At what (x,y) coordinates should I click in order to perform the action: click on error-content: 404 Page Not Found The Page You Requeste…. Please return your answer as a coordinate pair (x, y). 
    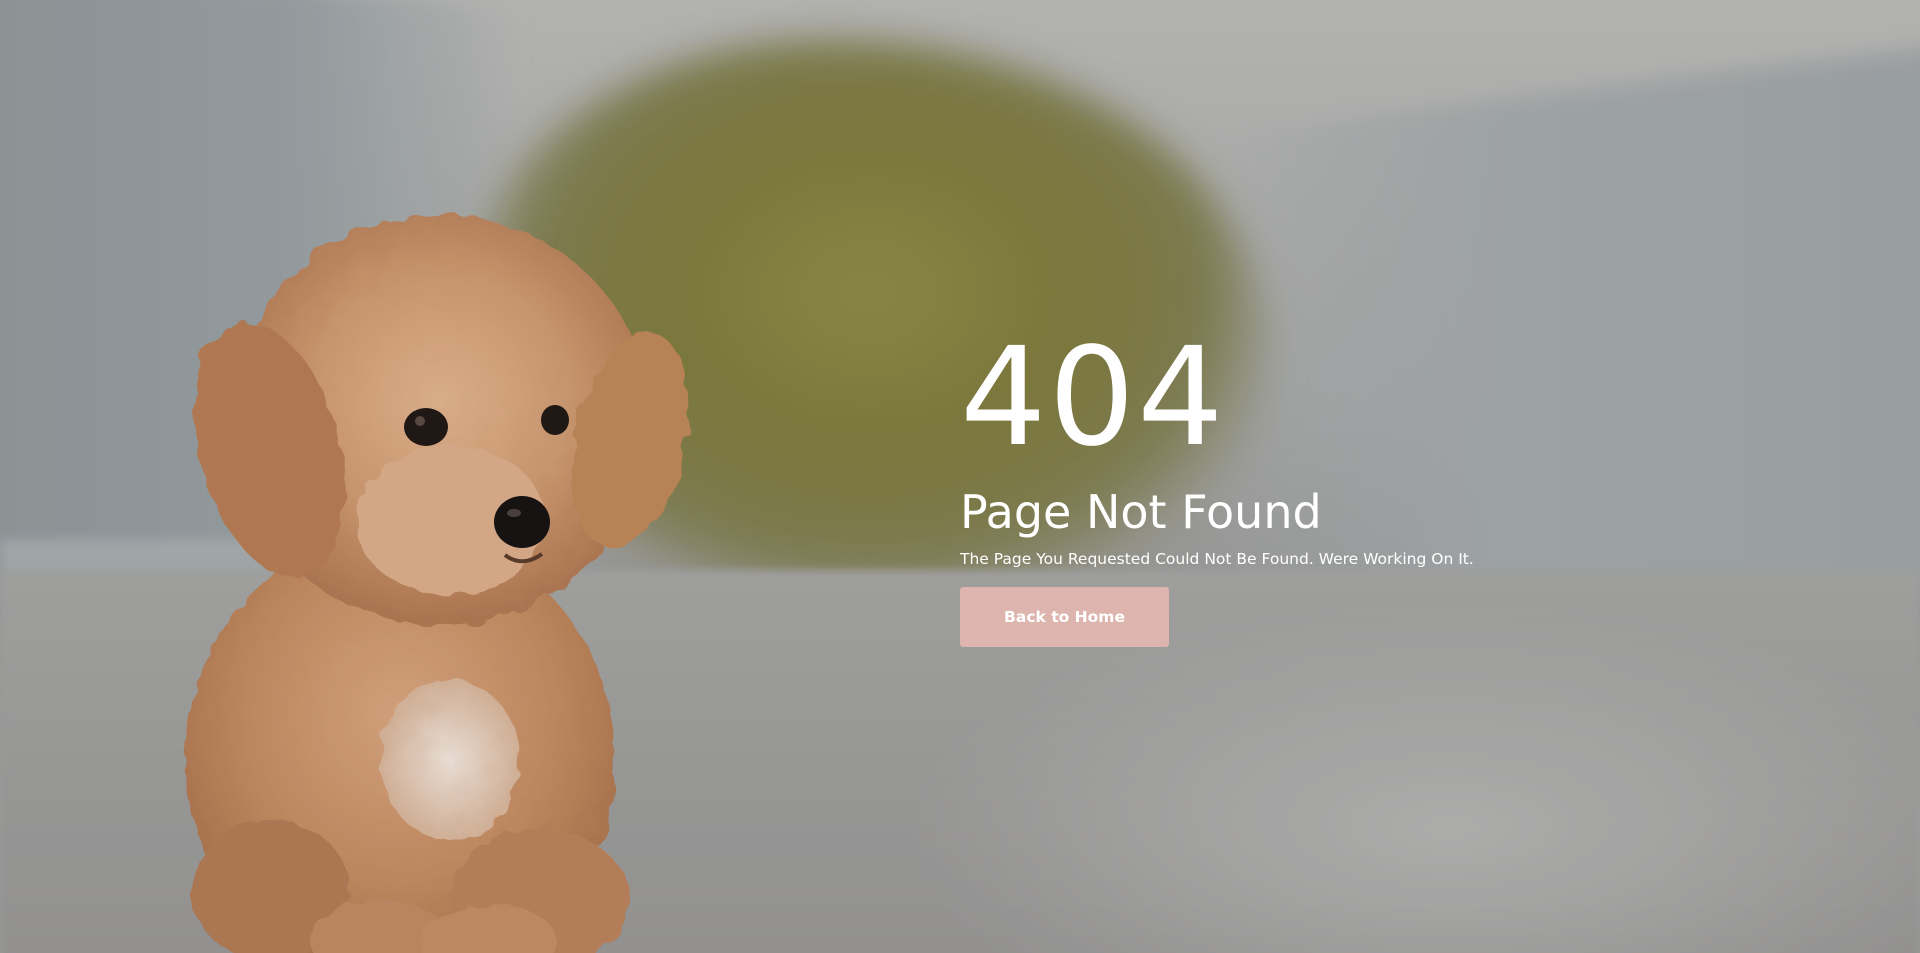
    Looking at the image, I should click on (1320, 488).